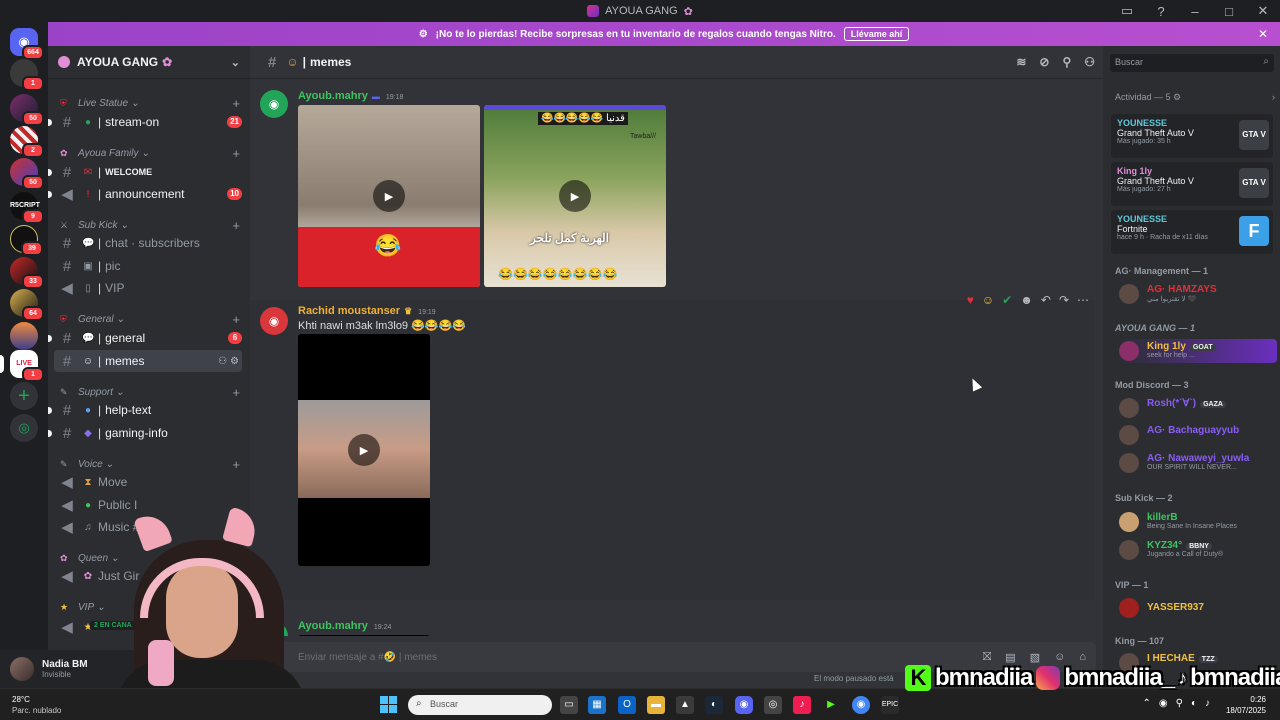 Image resolution: width=1280 pixels, height=720 pixels. Describe the element at coordinates (27, 366) in the screenshot. I see `server-icon-active: LIVE 1` at that location.